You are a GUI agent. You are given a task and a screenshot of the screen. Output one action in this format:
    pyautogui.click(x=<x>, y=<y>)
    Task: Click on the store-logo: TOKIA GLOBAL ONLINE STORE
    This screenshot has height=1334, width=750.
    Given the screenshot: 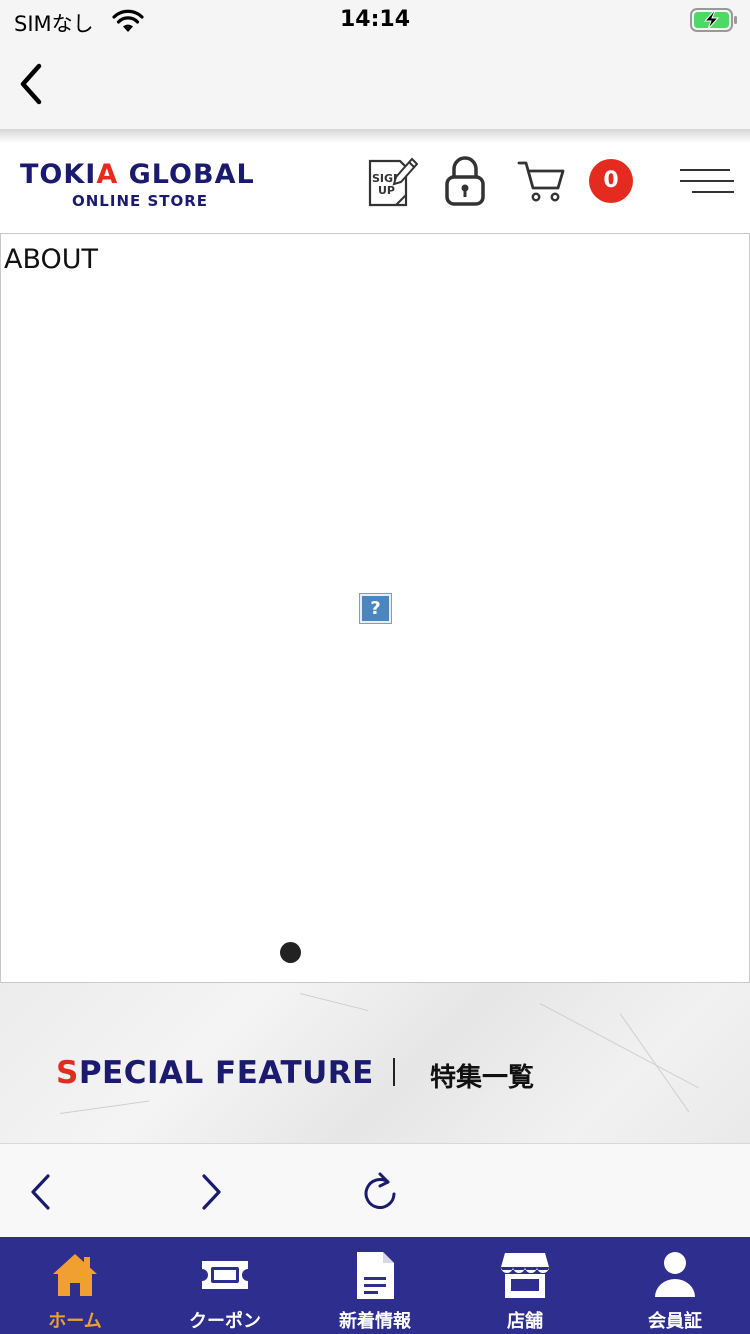 What is the action you would take?
    pyautogui.click(x=145, y=186)
    